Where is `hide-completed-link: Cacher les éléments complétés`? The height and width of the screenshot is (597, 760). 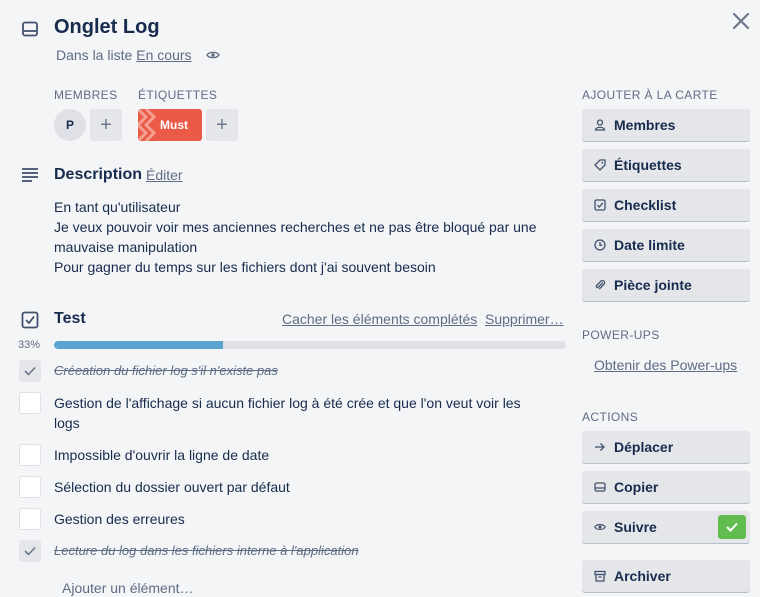 hide-completed-link: Cacher les éléments complétés is located at coordinates (379, 319).